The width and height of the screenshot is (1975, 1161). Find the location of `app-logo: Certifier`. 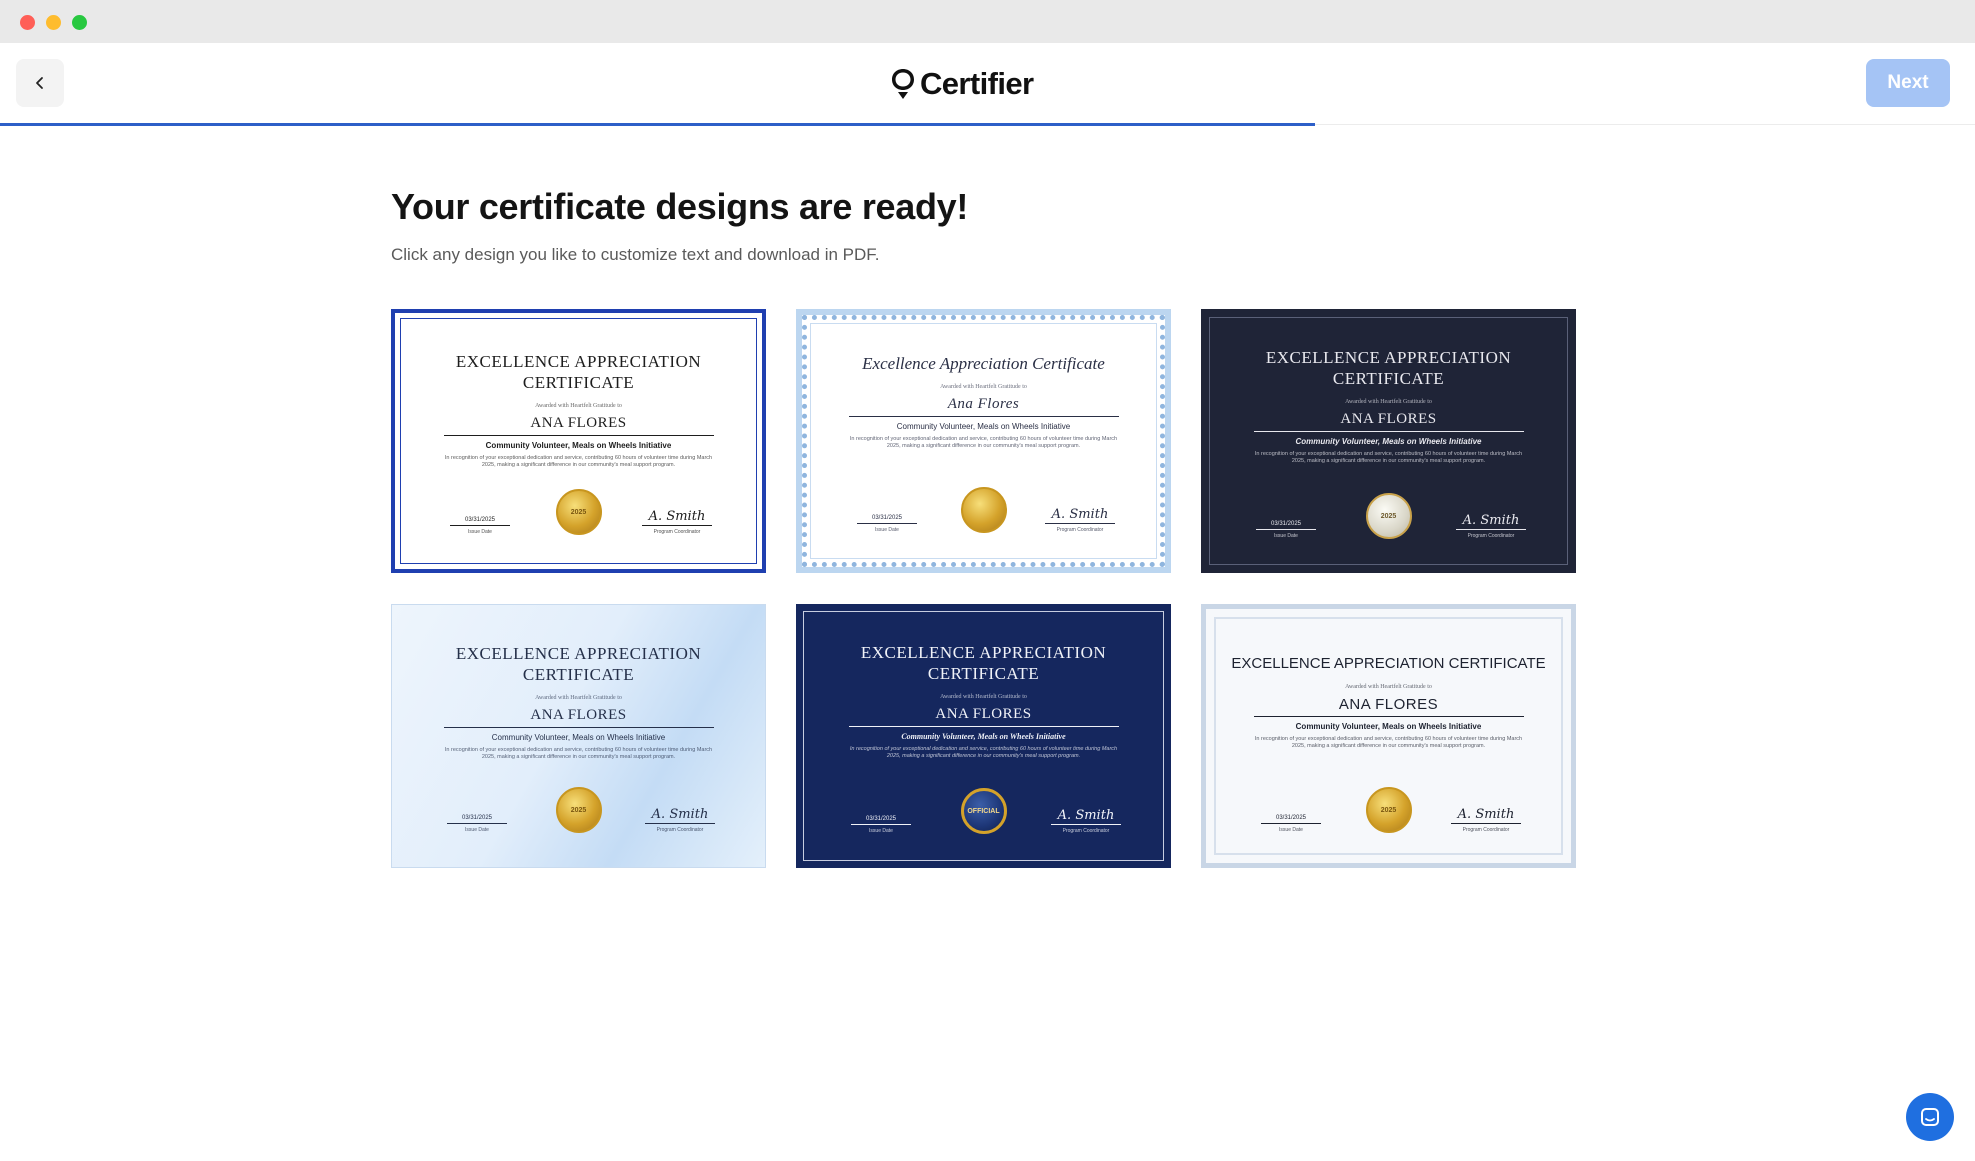

app-logo: Certifier is located at coordinates (962, 84).